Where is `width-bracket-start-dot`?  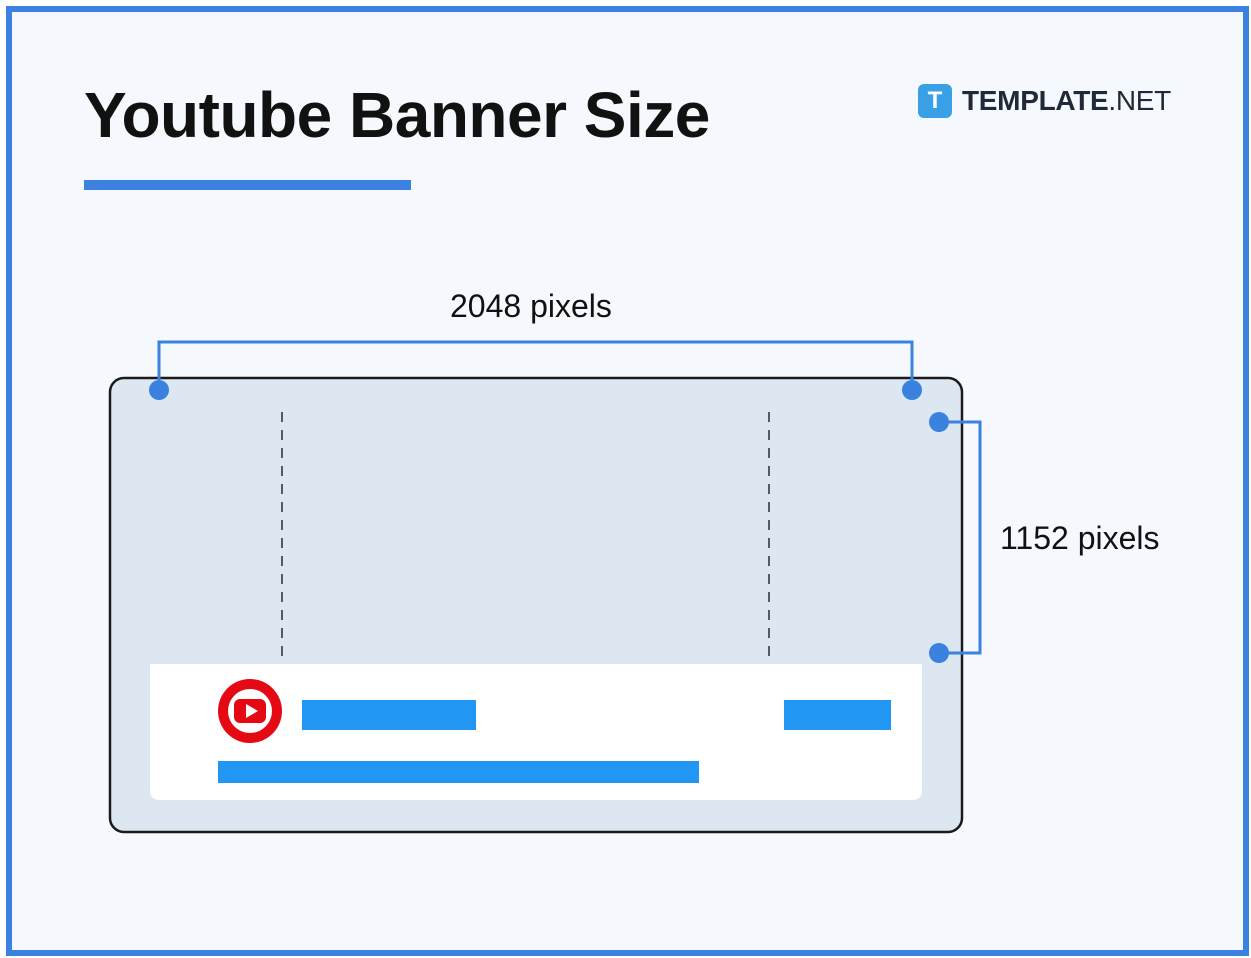 width-bracket-start-dot is located at coordinates (159, 390).